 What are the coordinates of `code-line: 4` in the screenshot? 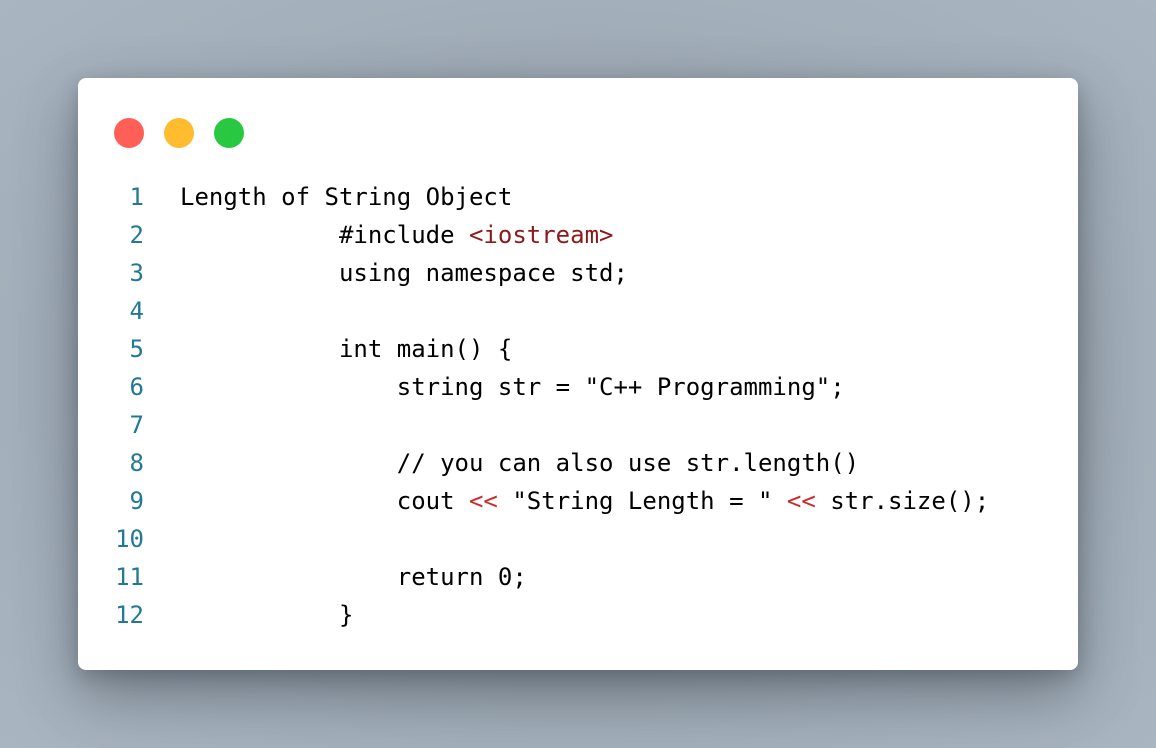 It's located at (578, 311).